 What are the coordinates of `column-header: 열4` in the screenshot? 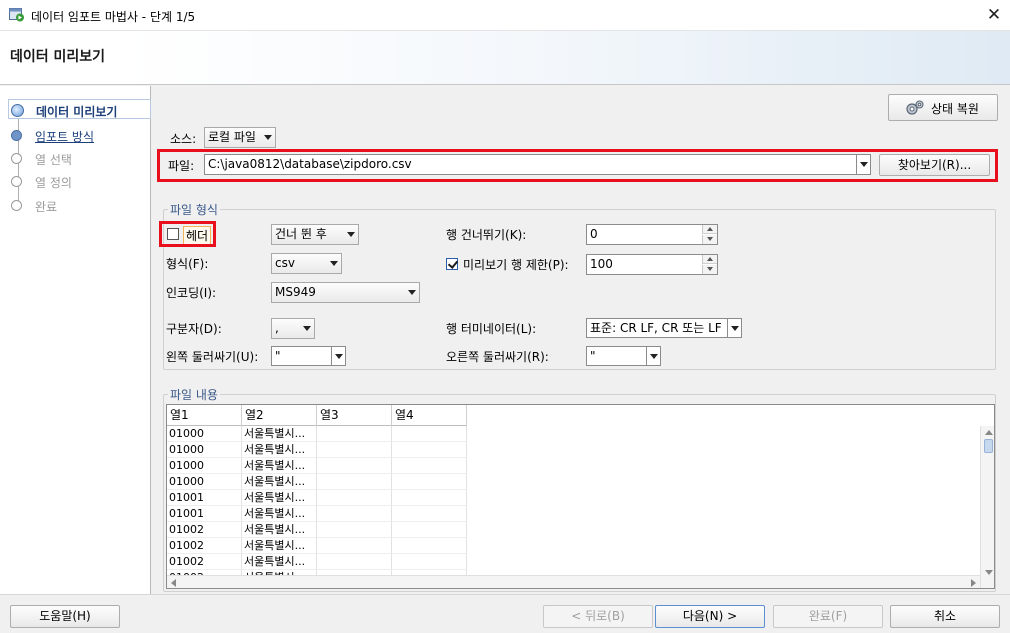 It's located at (429, 415).